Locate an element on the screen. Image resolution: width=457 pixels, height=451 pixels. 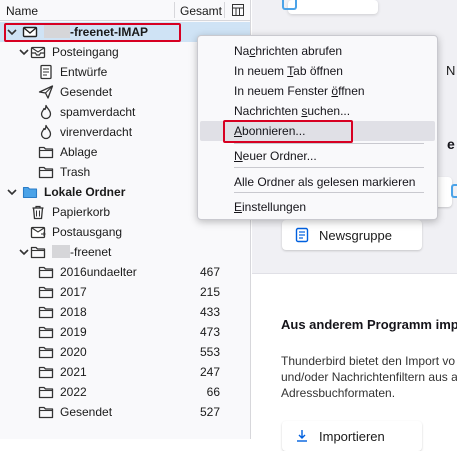
drafts-icon is located at coordinates (46, 72).